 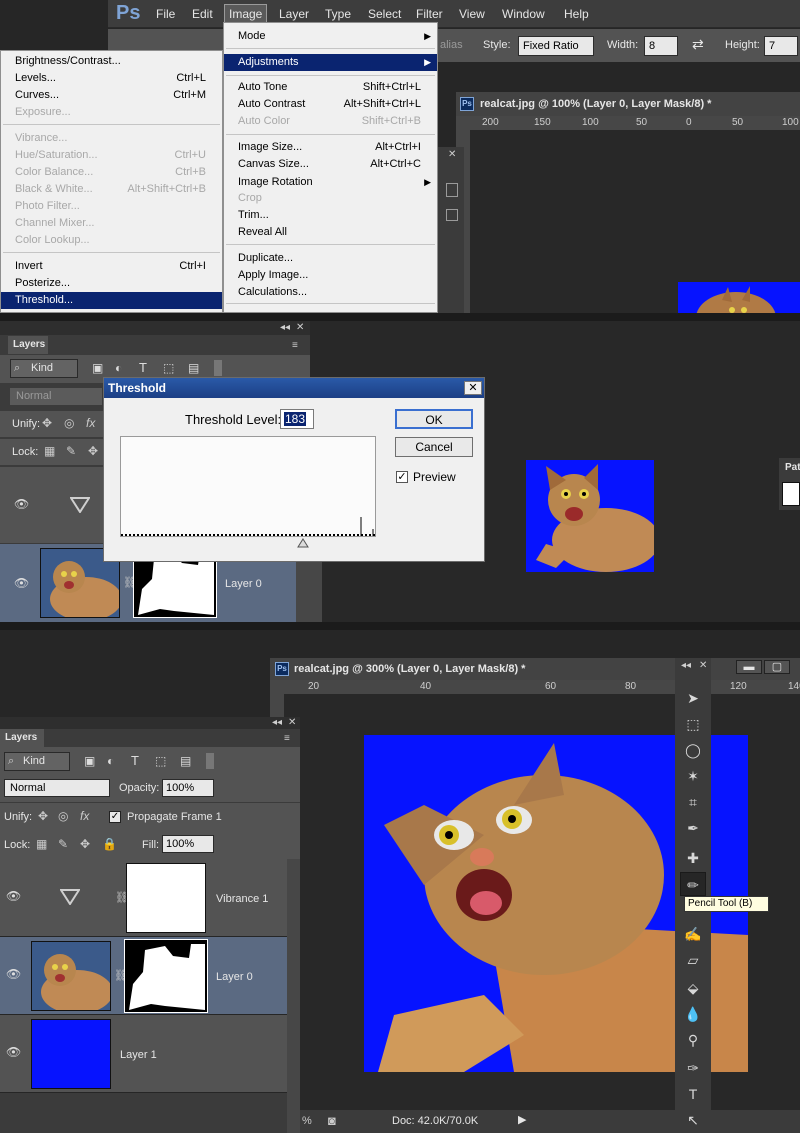 What do you see at coordinates (330, 36) in the screenshot?
I see `image-menu-item: Mode ▶` at bounding box center [330, 36].